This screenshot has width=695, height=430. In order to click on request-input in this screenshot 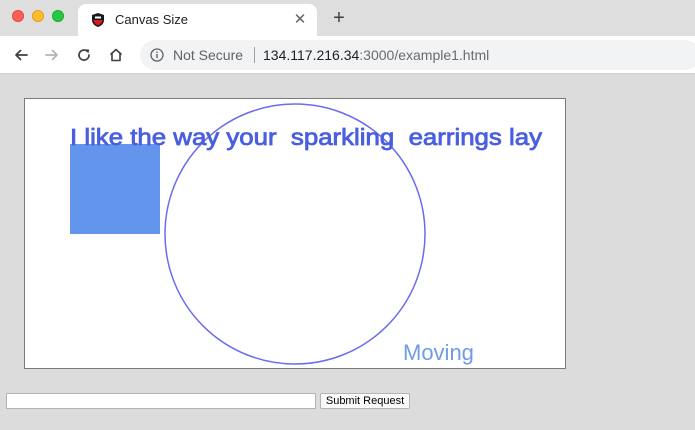, I will do `click(161, 401)`.